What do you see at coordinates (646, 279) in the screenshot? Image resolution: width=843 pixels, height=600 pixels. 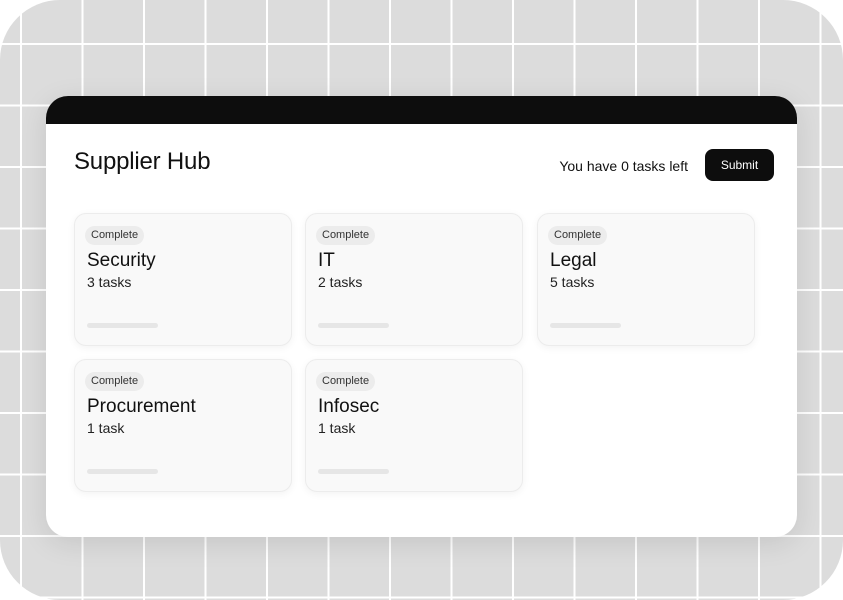 I see `category-card-legal: Complete Legal 5 tasks` at bounding box center [646, 279].